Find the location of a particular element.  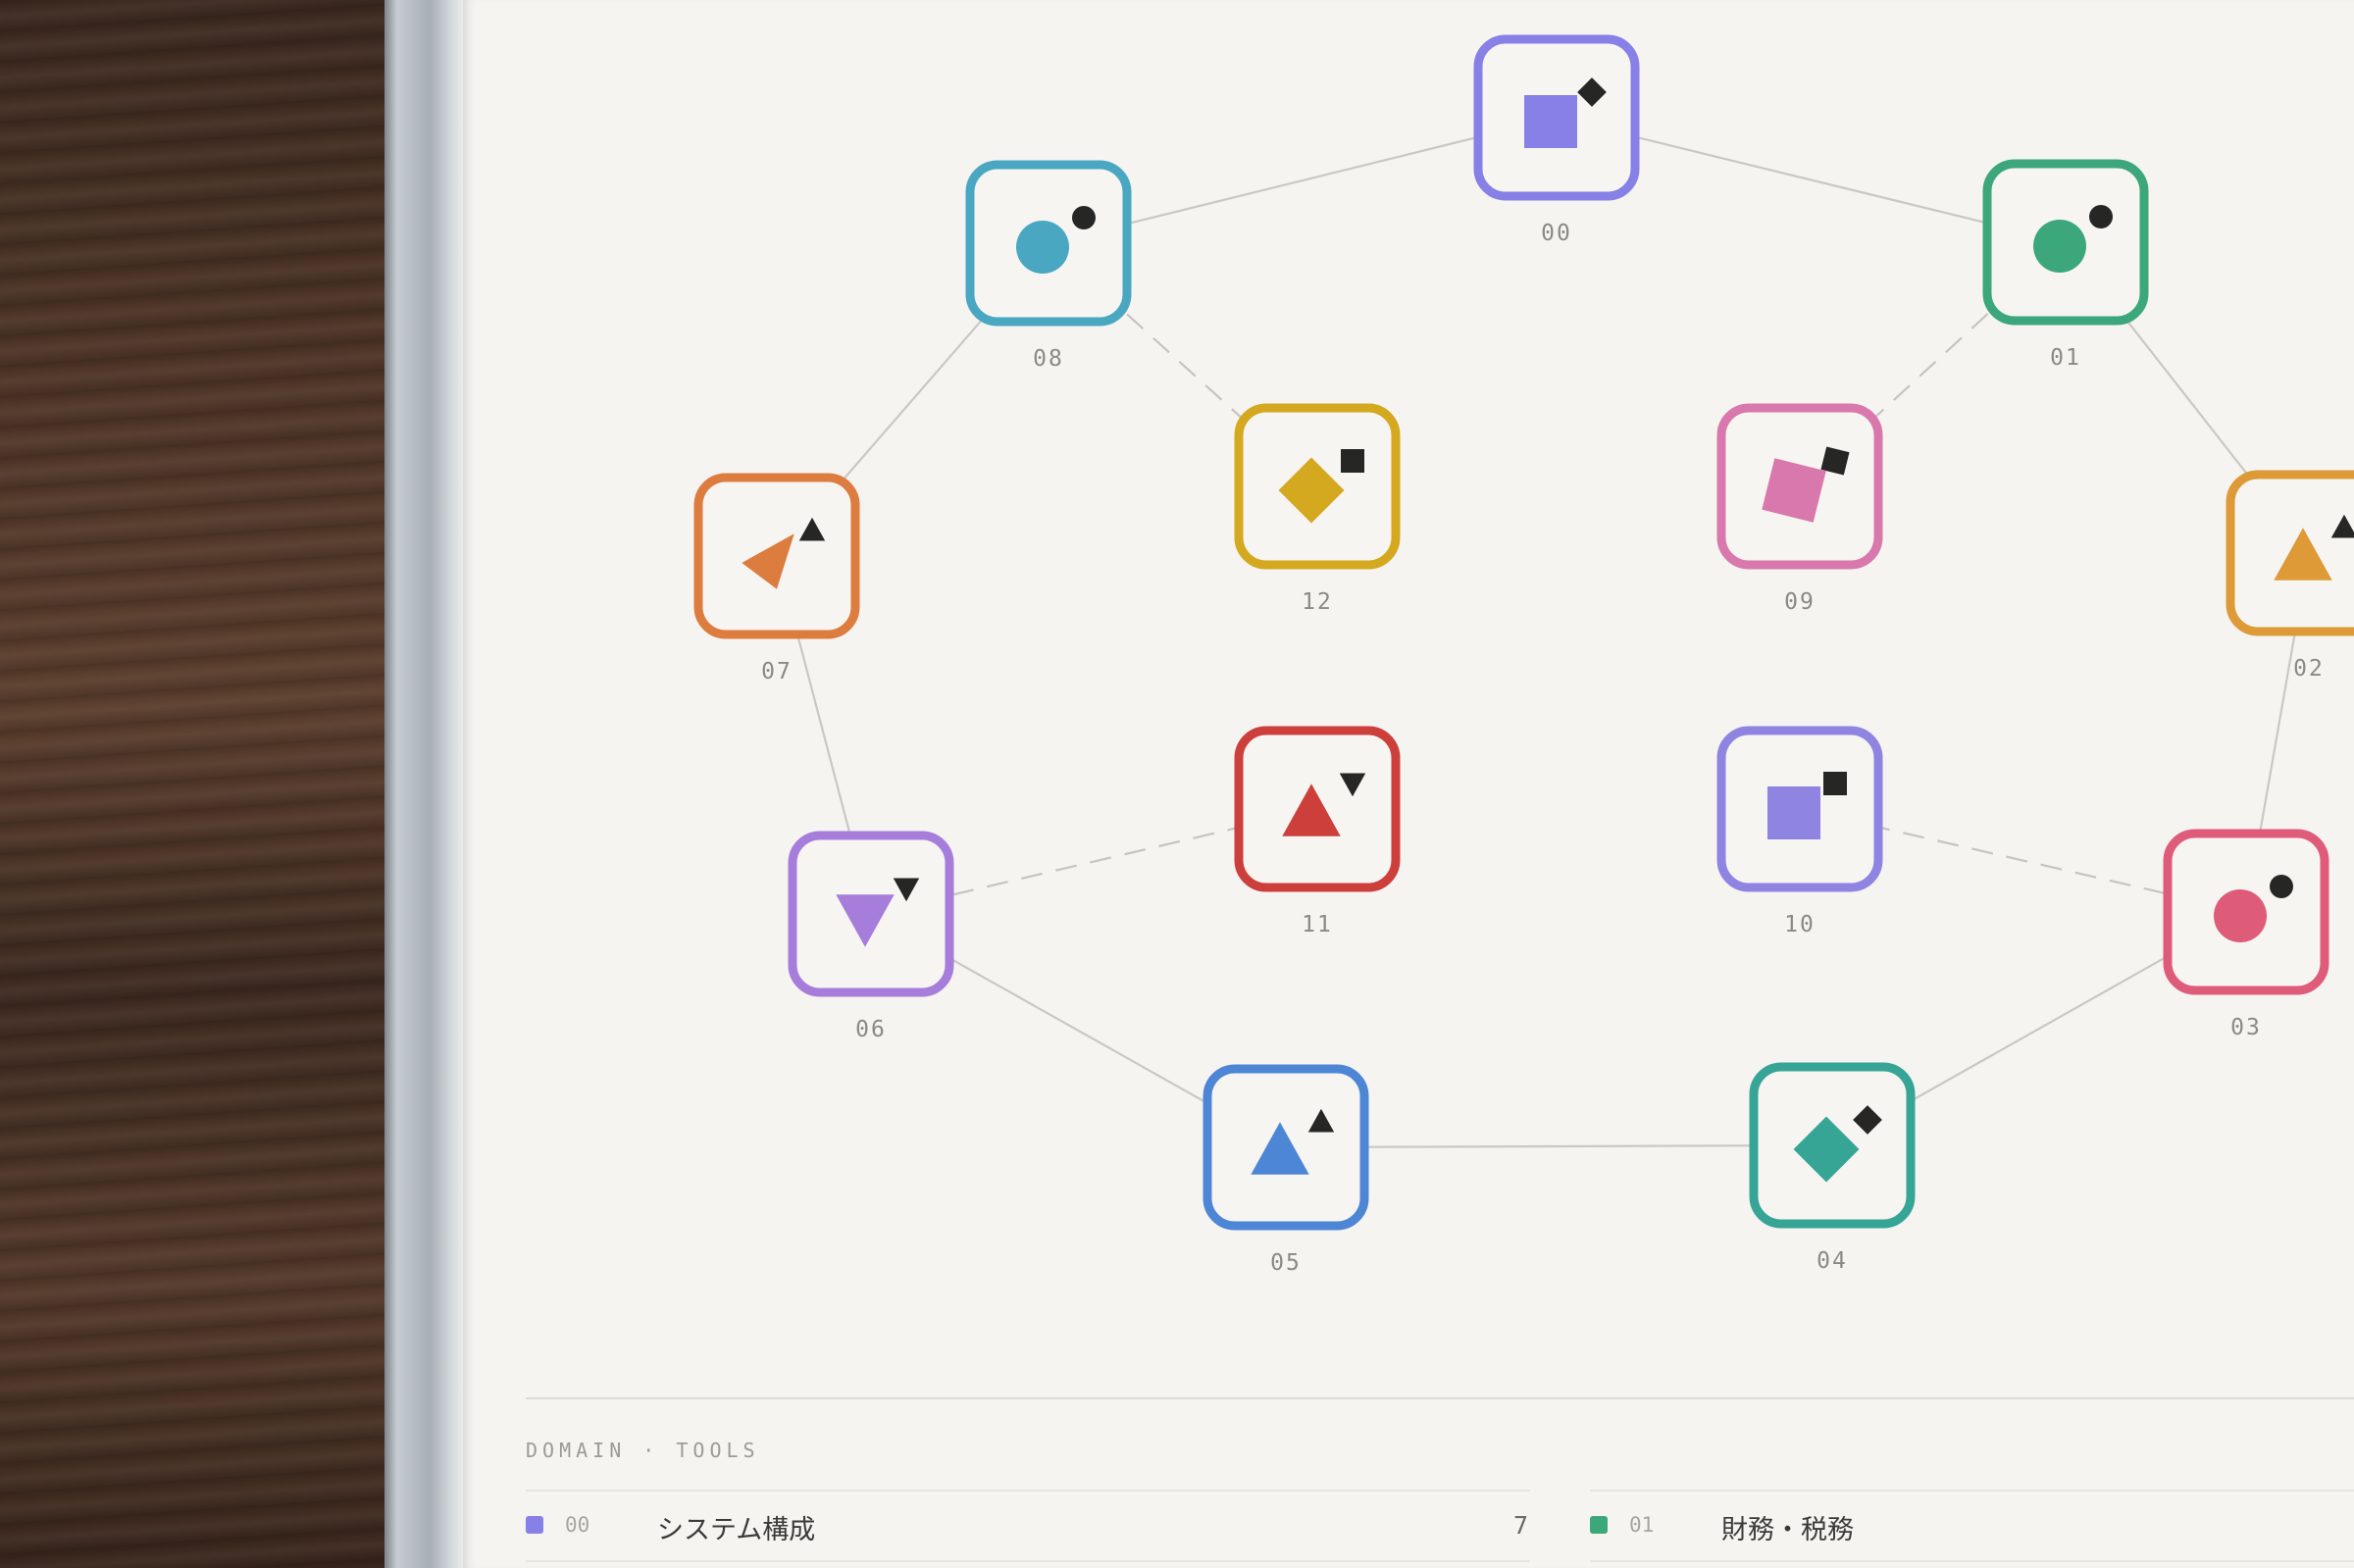

legend-section-label: DOMAIN · TOOLS is located at coordinates (643, 1450).